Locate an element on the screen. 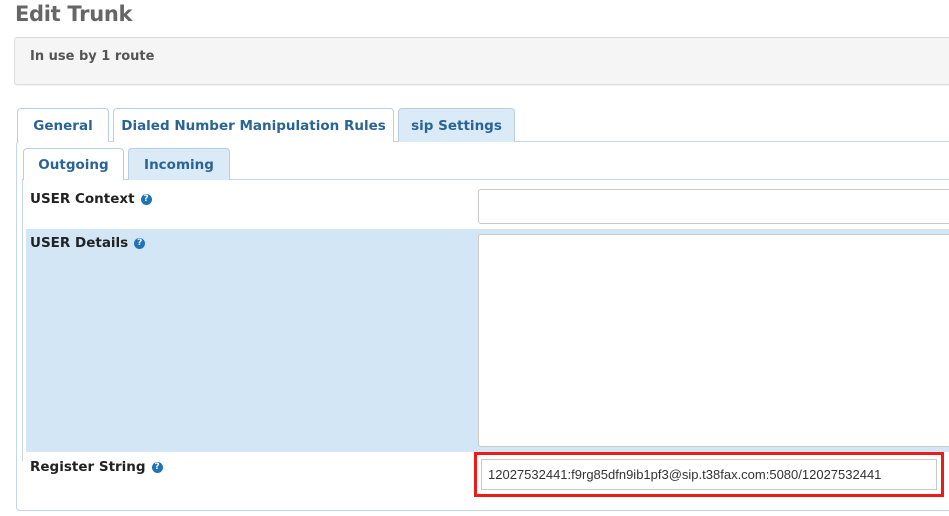  tab-general-label: General is located at coordinates (63, 125).